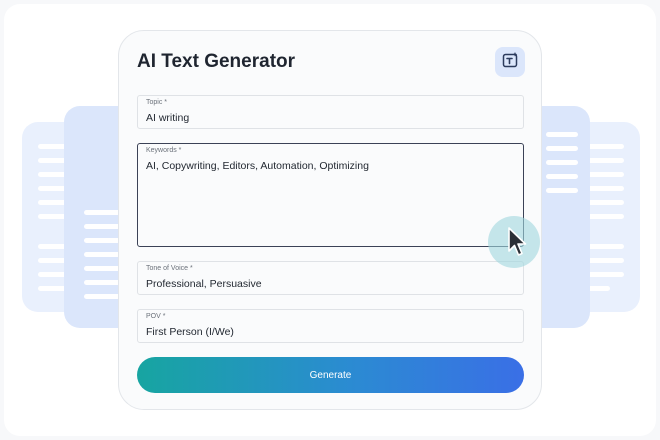  What do you see at coordinates (330, 278) in the screenshot?
I see `tone-field: Tone of Voice * Professional, Persuasive` at bounding box center [330, 278].